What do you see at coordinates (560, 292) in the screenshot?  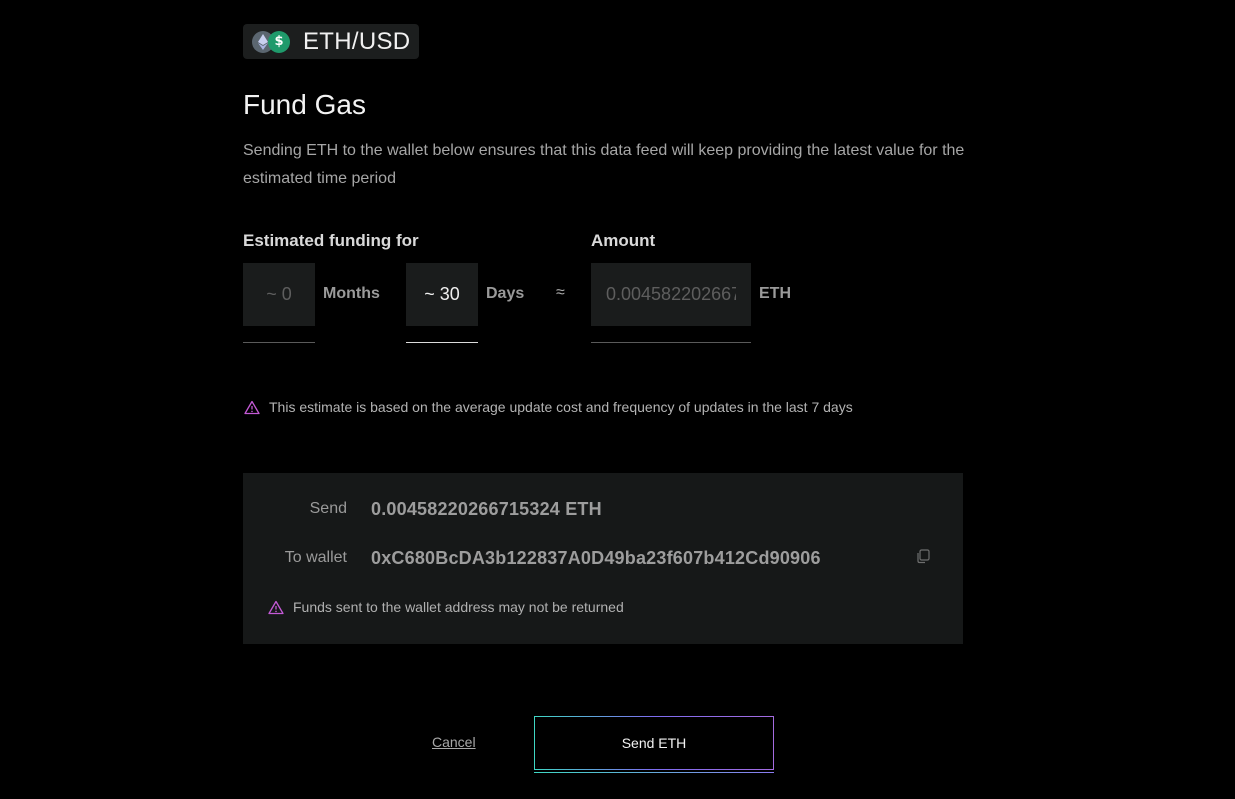 I see `approx-symbol: ≈` at bounding box center [560, 292].